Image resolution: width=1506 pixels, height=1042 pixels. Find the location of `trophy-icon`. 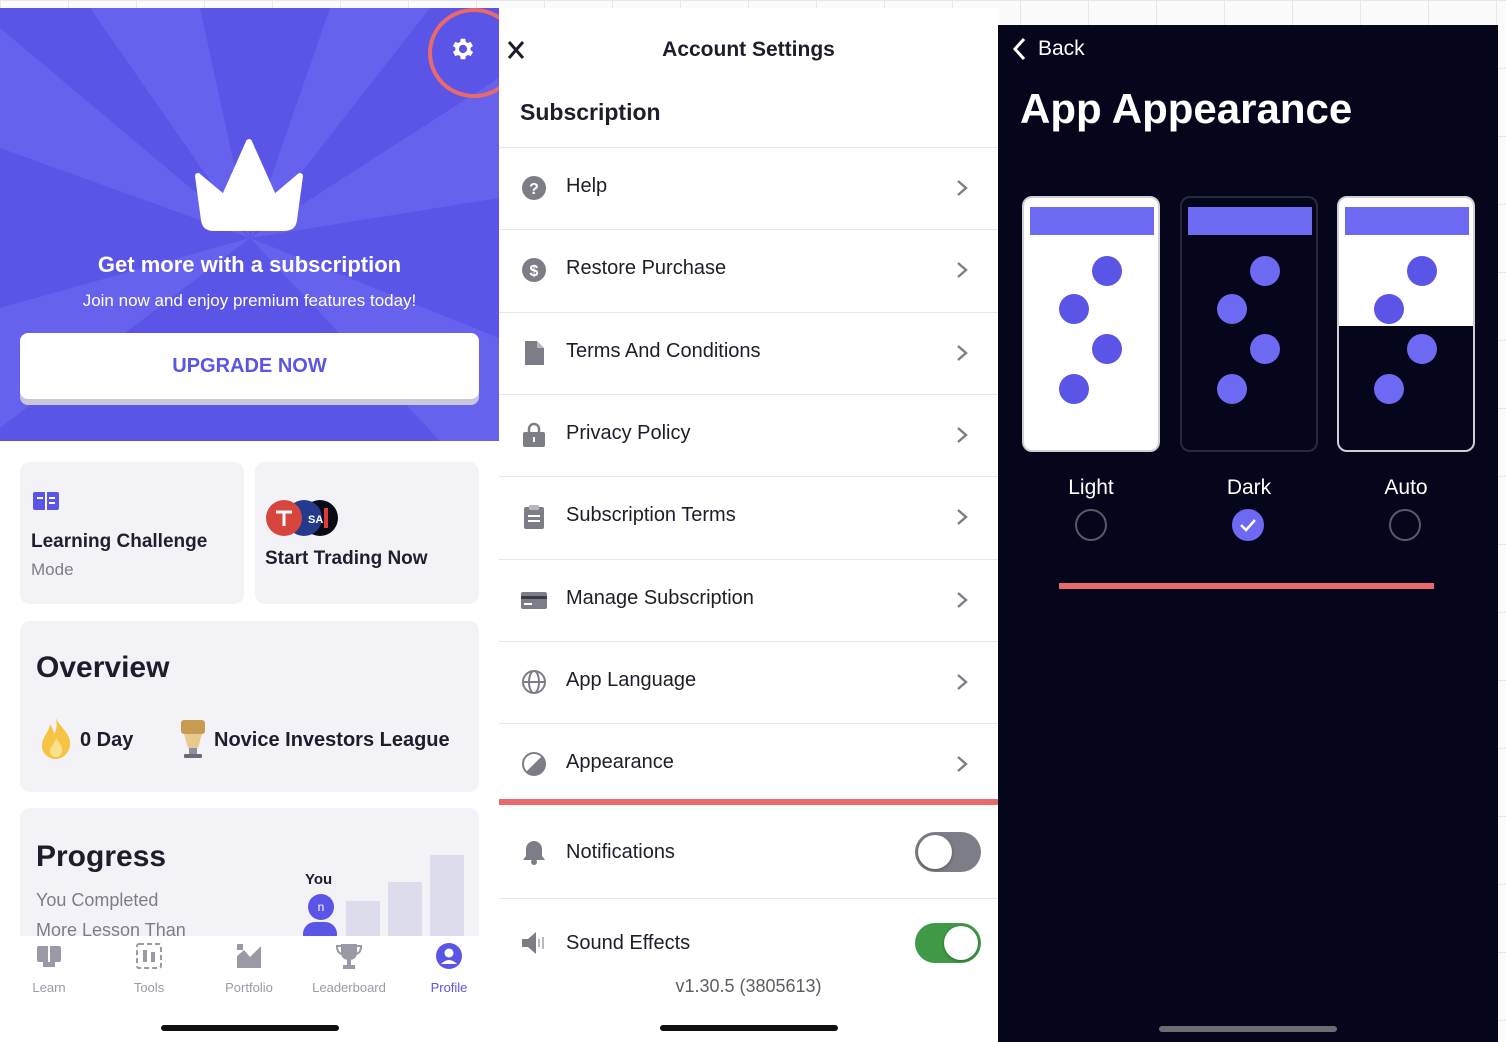

trophy-icon is located at coordinates (349, 956).